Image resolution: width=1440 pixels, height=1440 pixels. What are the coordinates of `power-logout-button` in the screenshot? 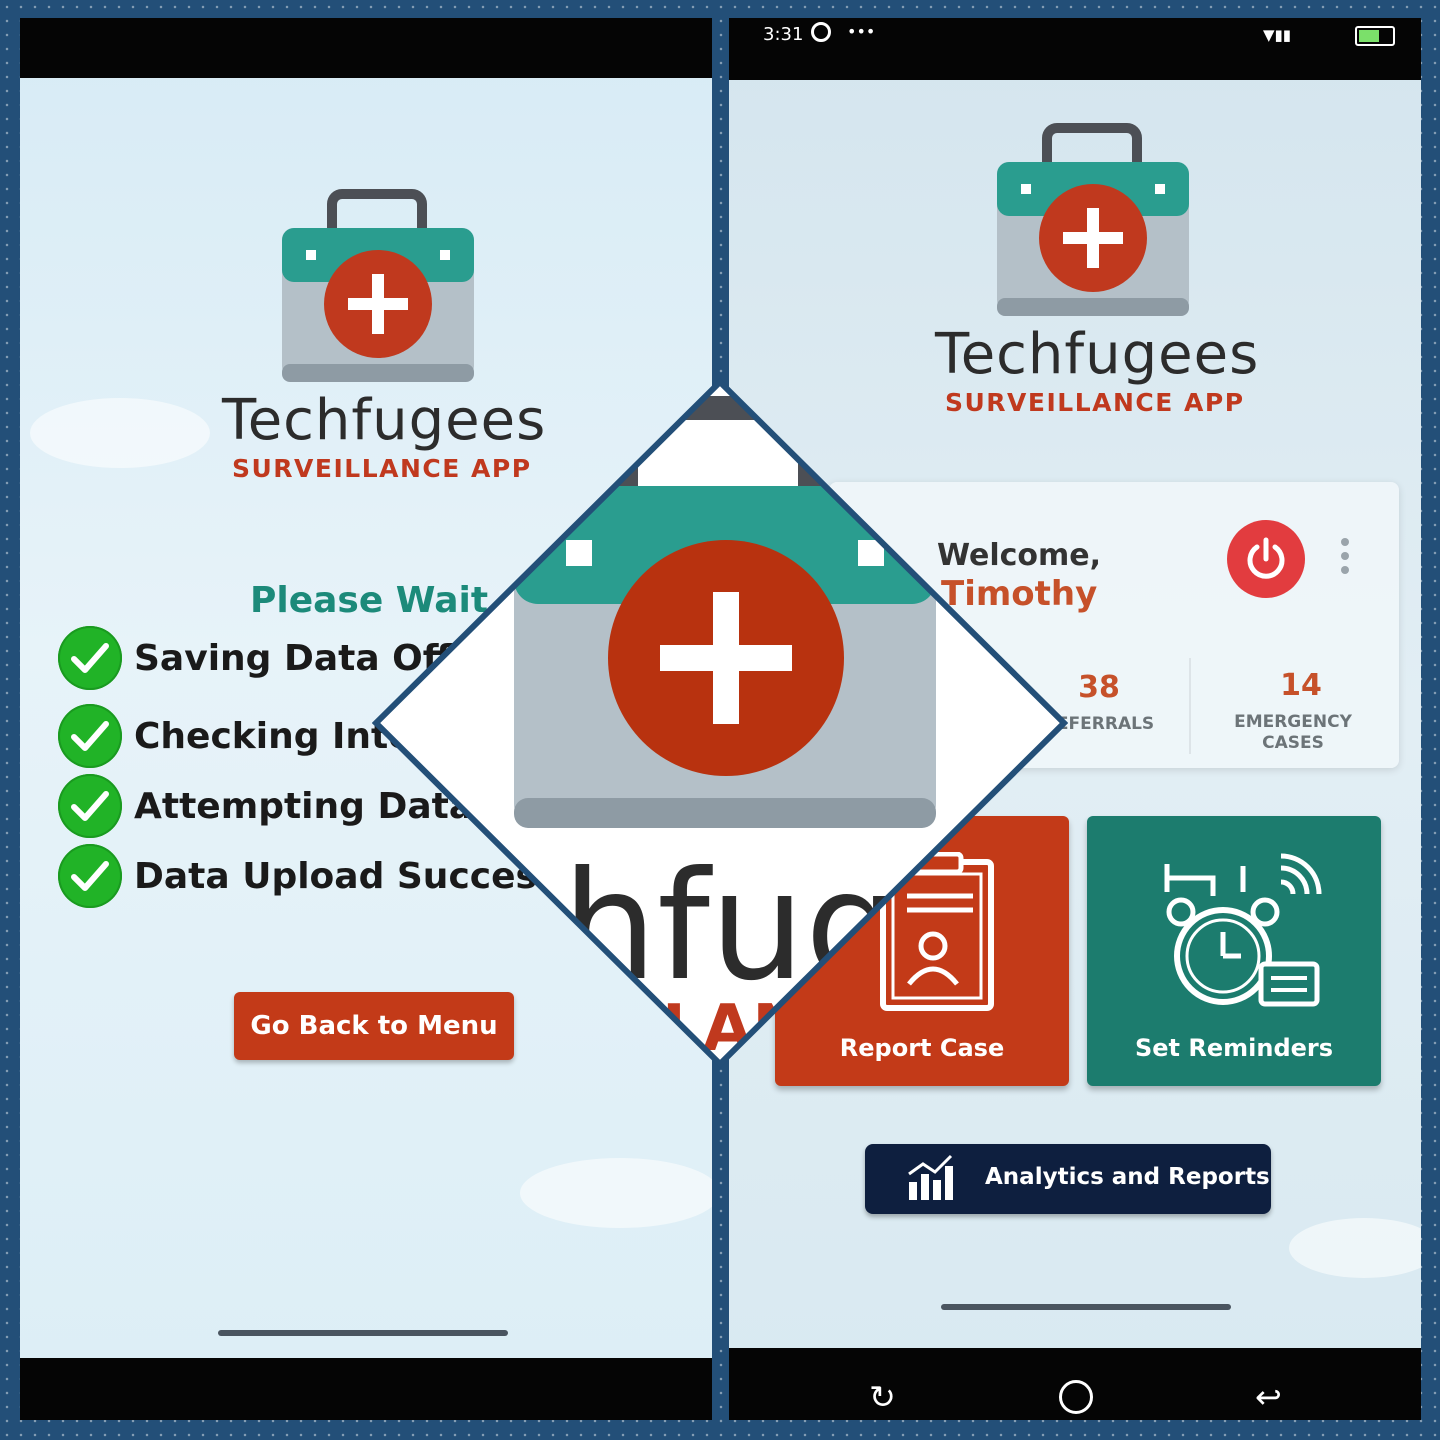 It's located at (1266, 559).